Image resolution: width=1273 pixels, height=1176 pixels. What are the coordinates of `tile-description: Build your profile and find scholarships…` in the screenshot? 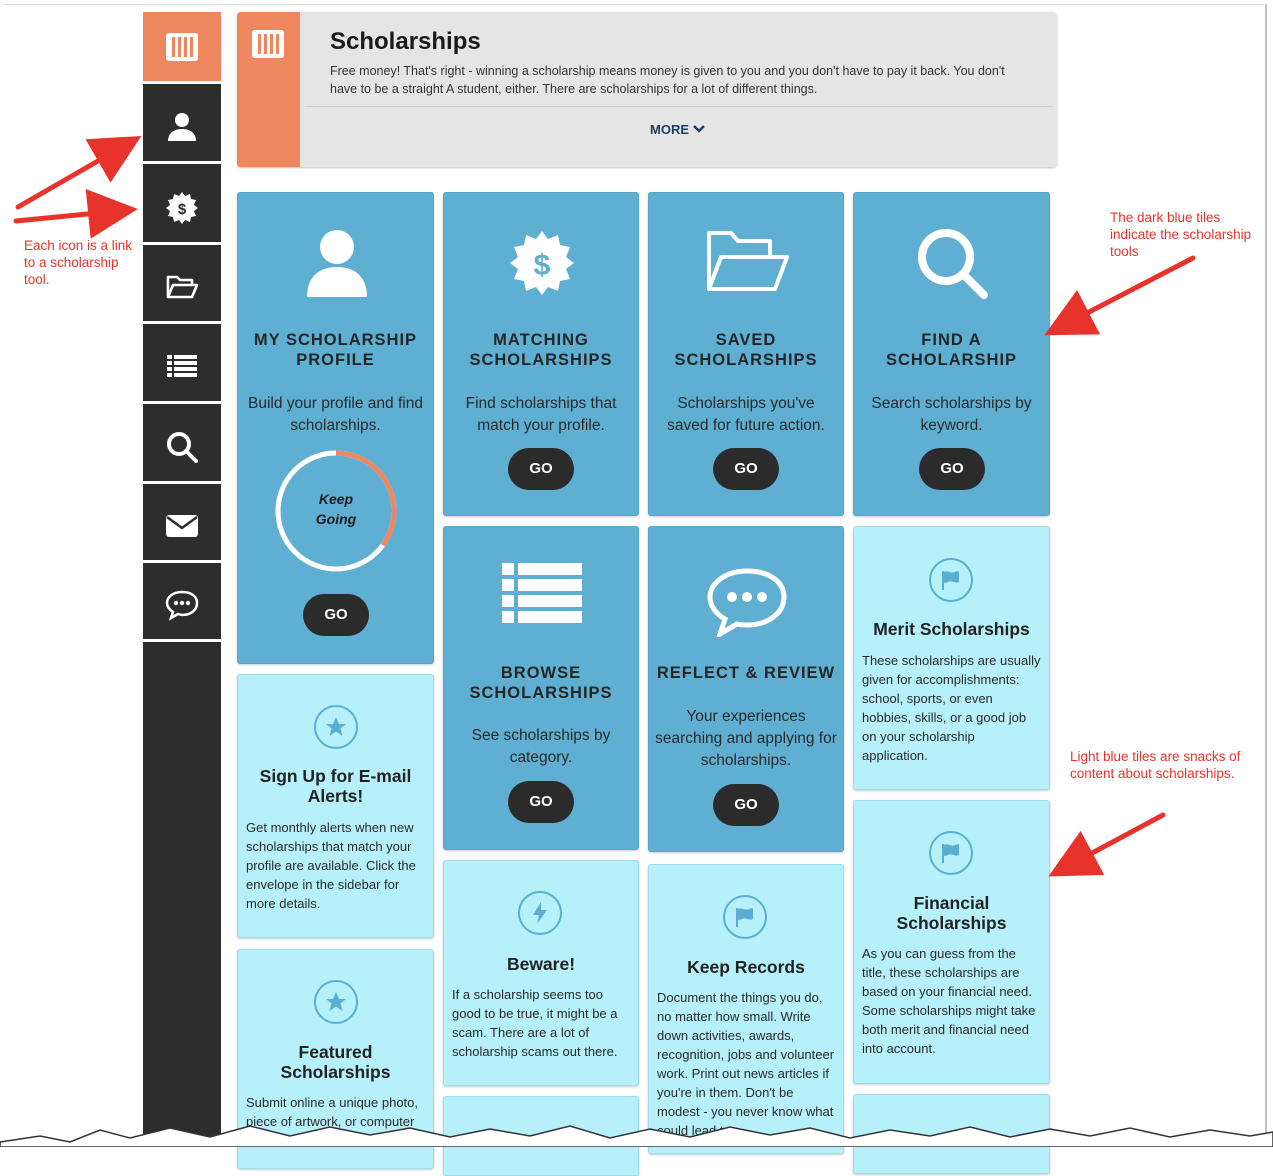 It's located at (335, 414).